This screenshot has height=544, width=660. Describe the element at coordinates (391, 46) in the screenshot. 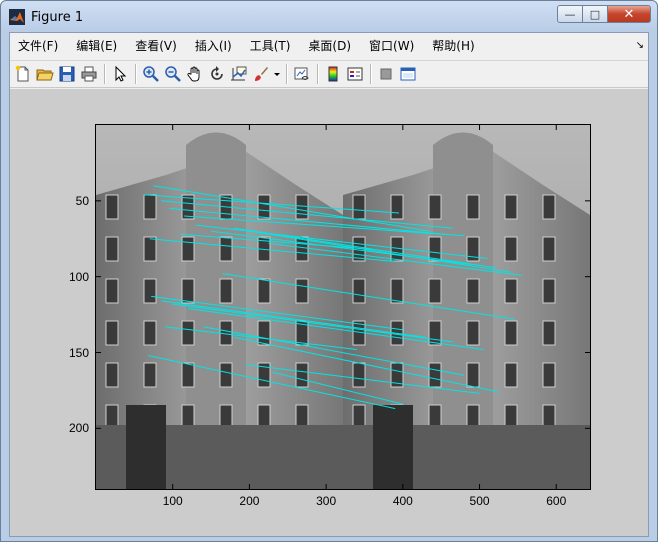

I see `menu-window: 窗口(W)` at that location.